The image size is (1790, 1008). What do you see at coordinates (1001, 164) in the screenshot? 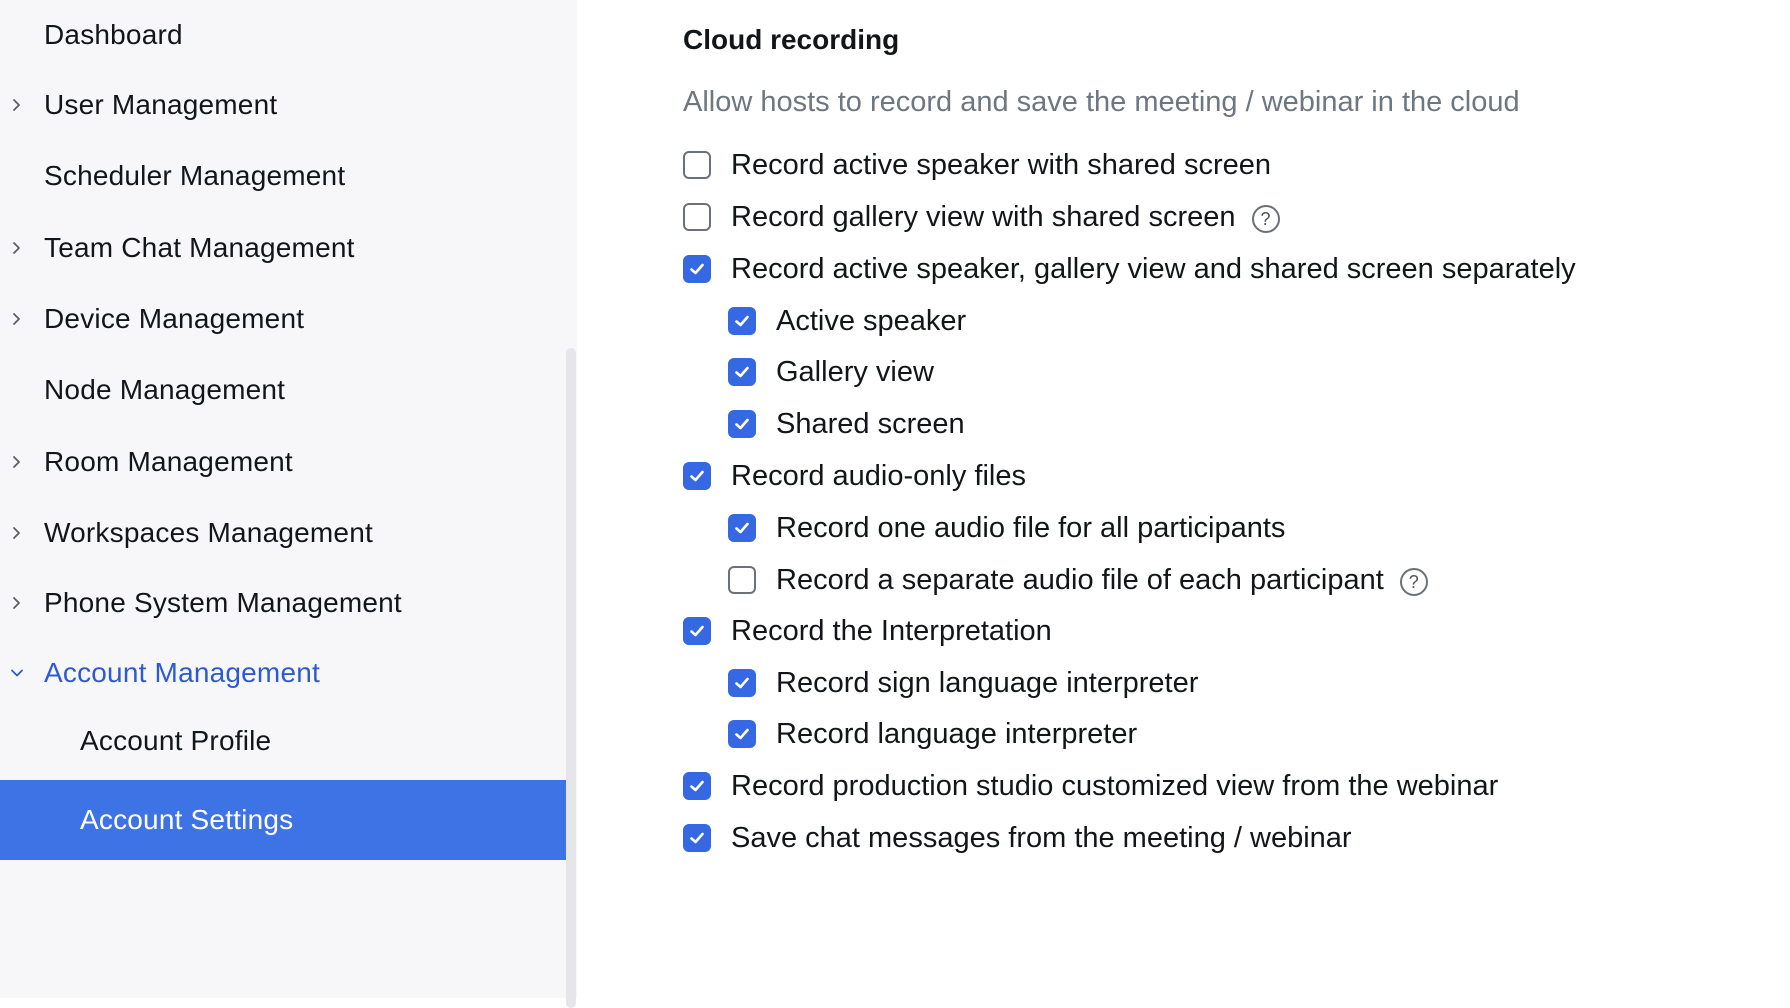
I see `option-label: Record active speaker with shared screen` at bounding box center [1001, 164].